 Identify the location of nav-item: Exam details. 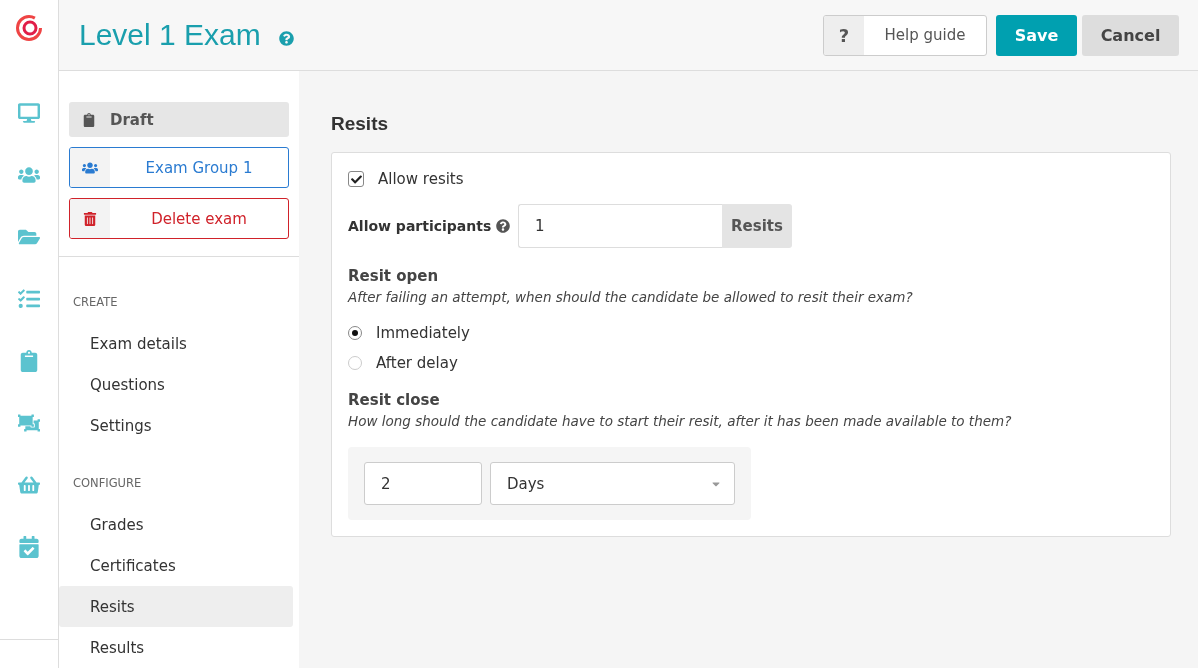
(176, 343).